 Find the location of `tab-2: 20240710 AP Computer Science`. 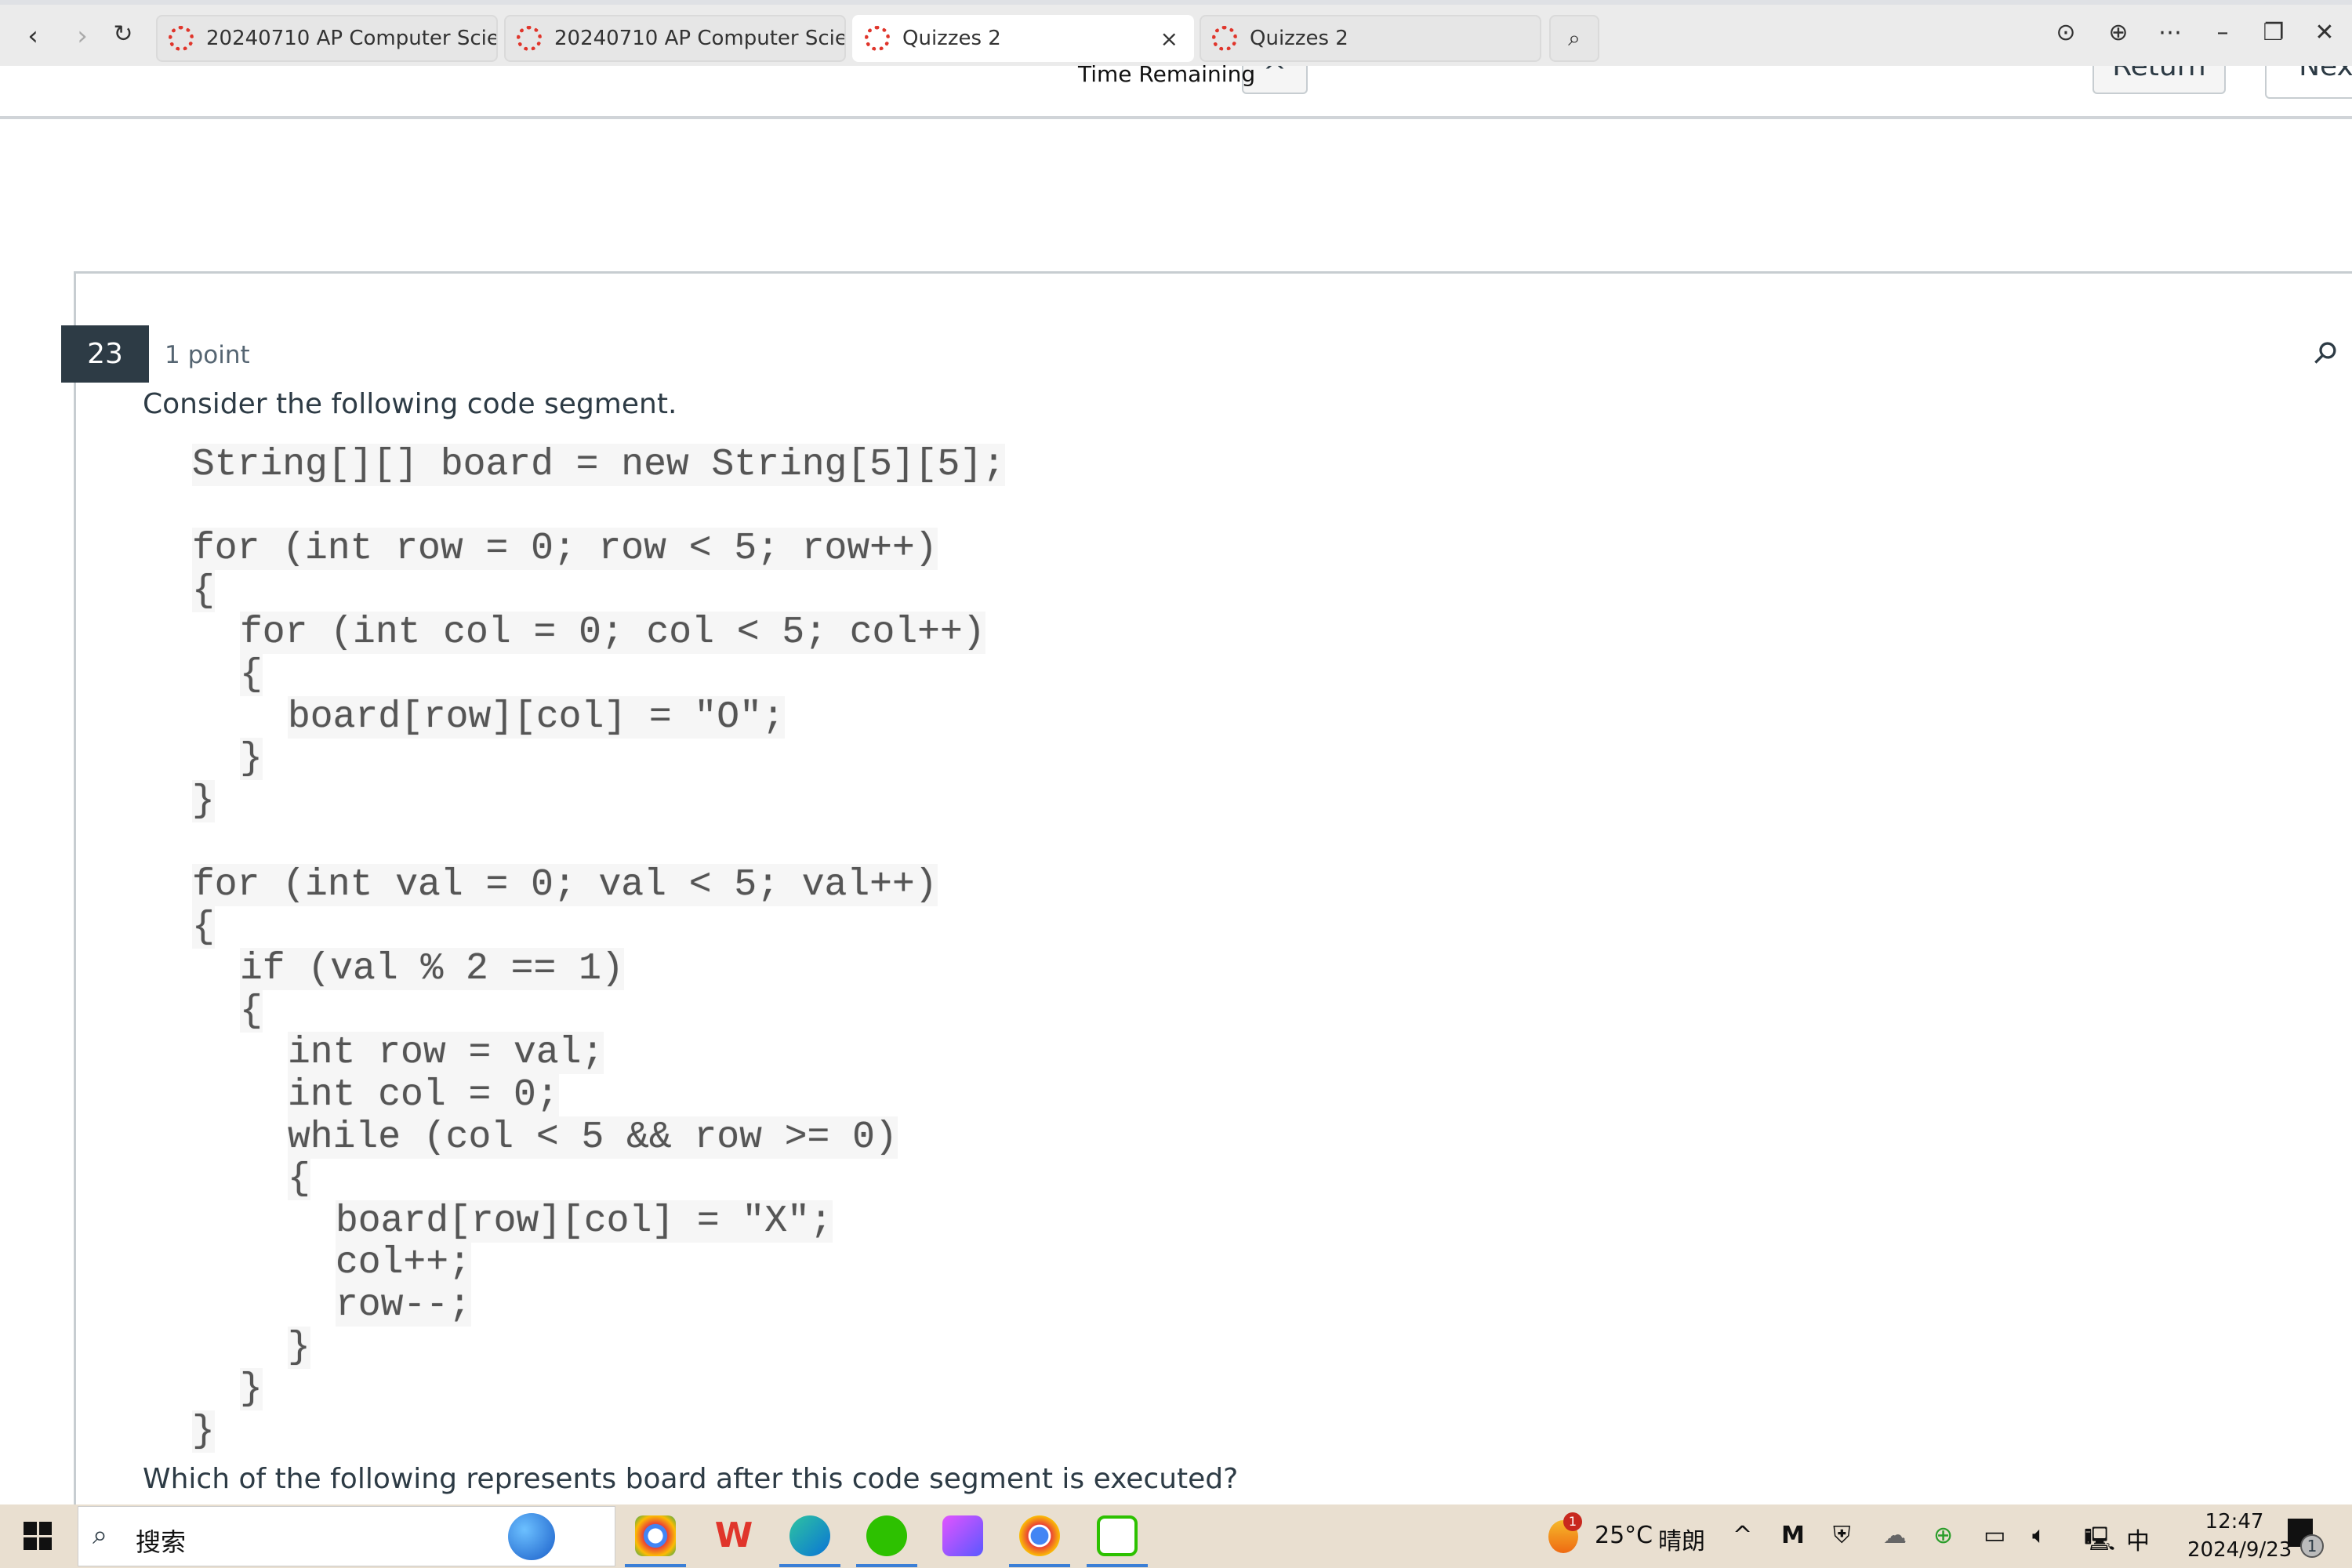

tab-2: 20240710 AP Computer Science is located at coordinates (675, 38).